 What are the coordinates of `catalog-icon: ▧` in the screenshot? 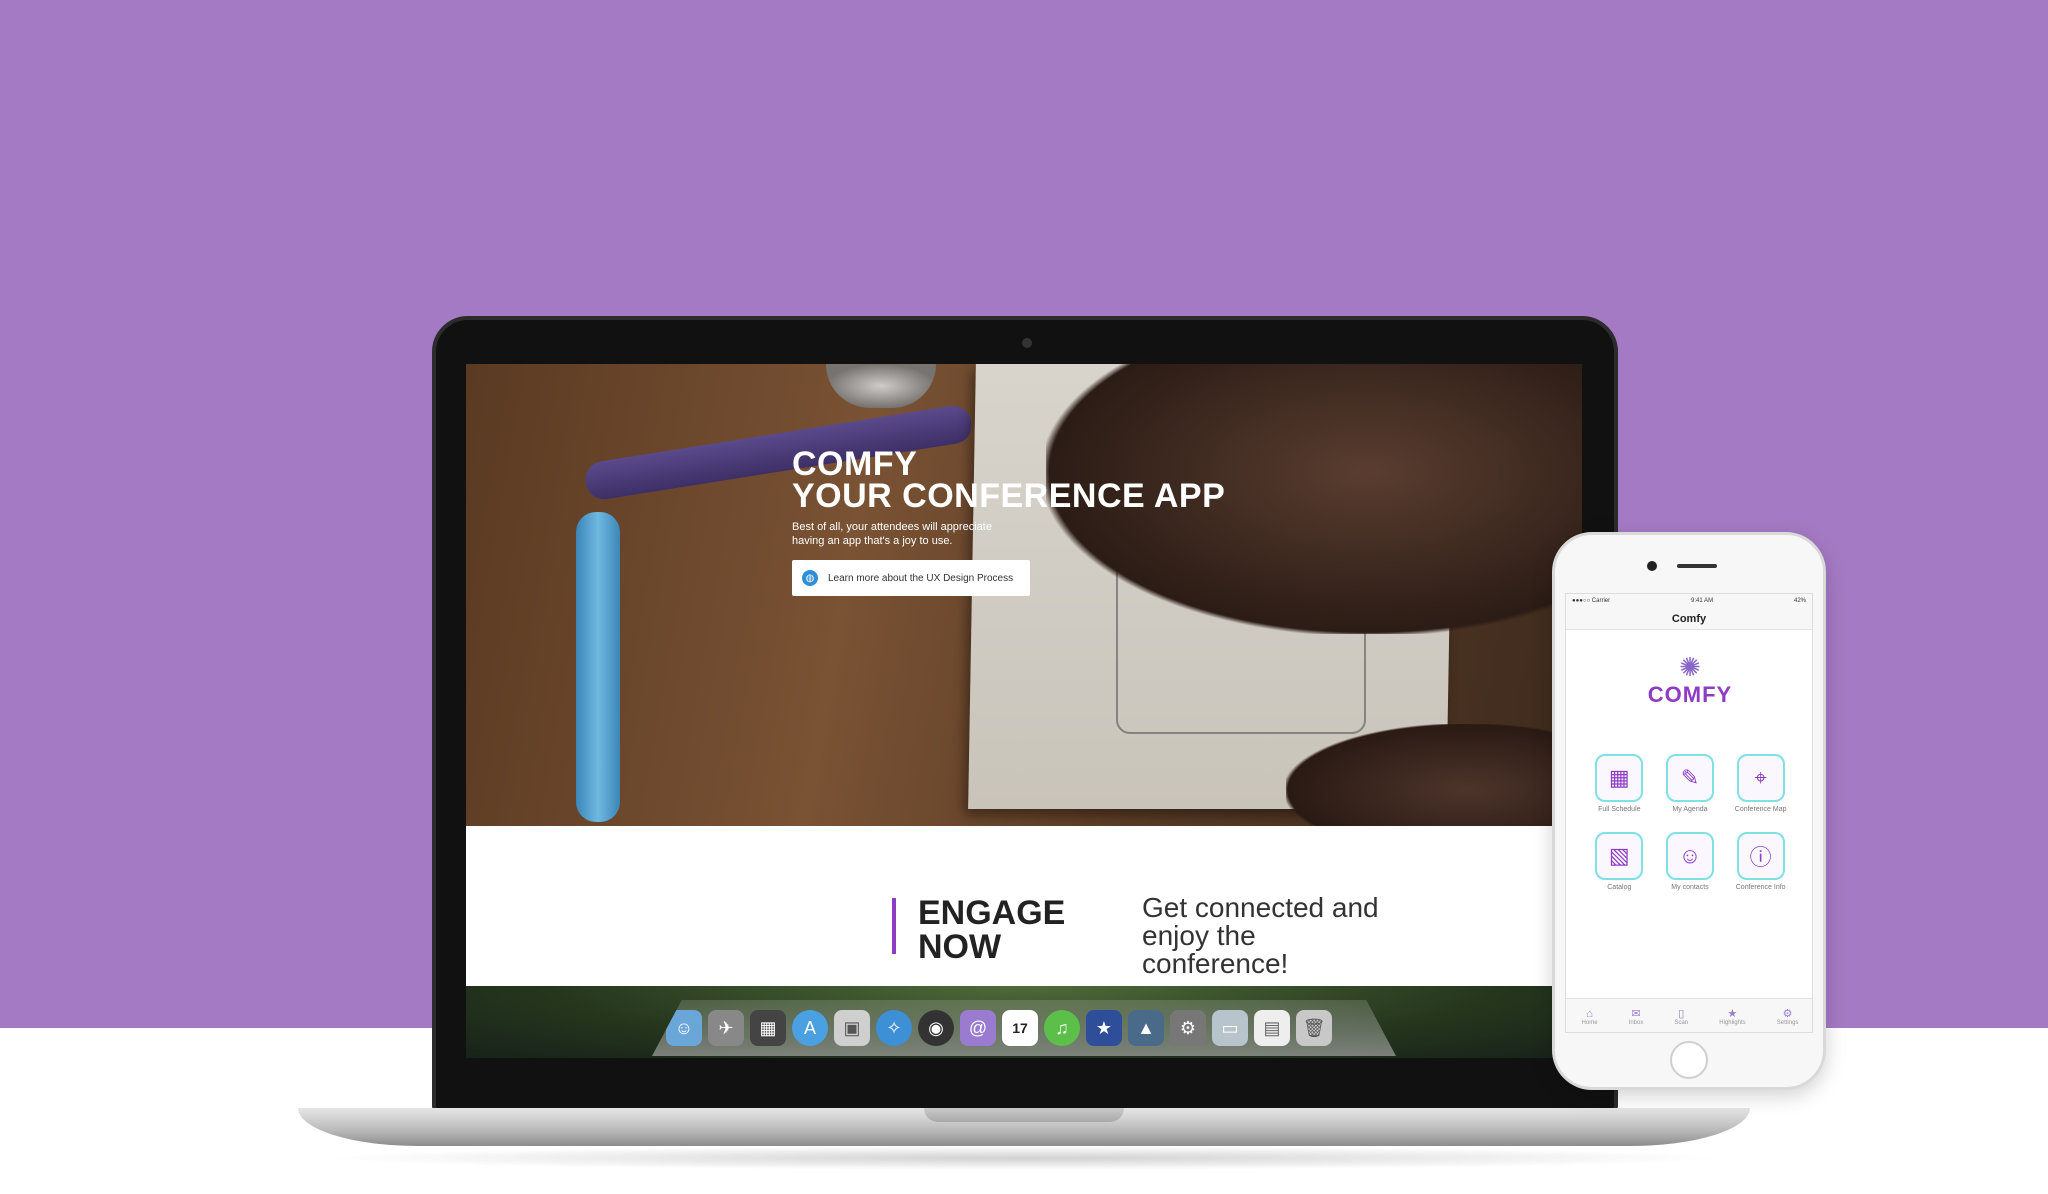 It's located at (1619, 856).